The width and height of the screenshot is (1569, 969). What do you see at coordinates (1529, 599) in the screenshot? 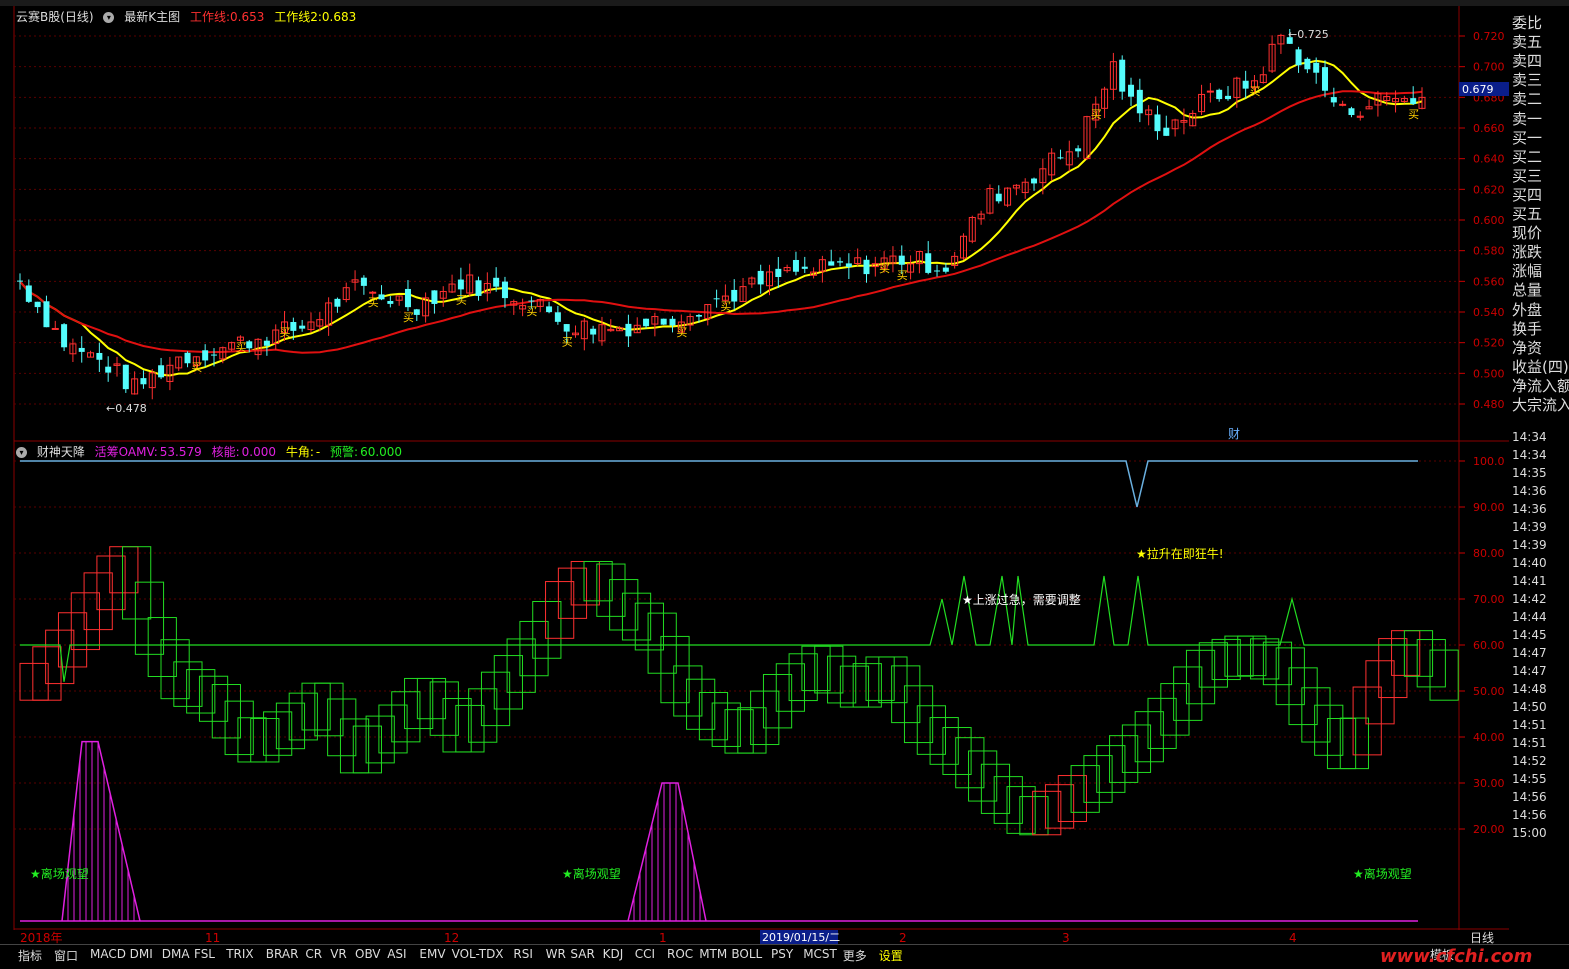
I see `tick-time: 14:42` at bounding box center [1529, 599].